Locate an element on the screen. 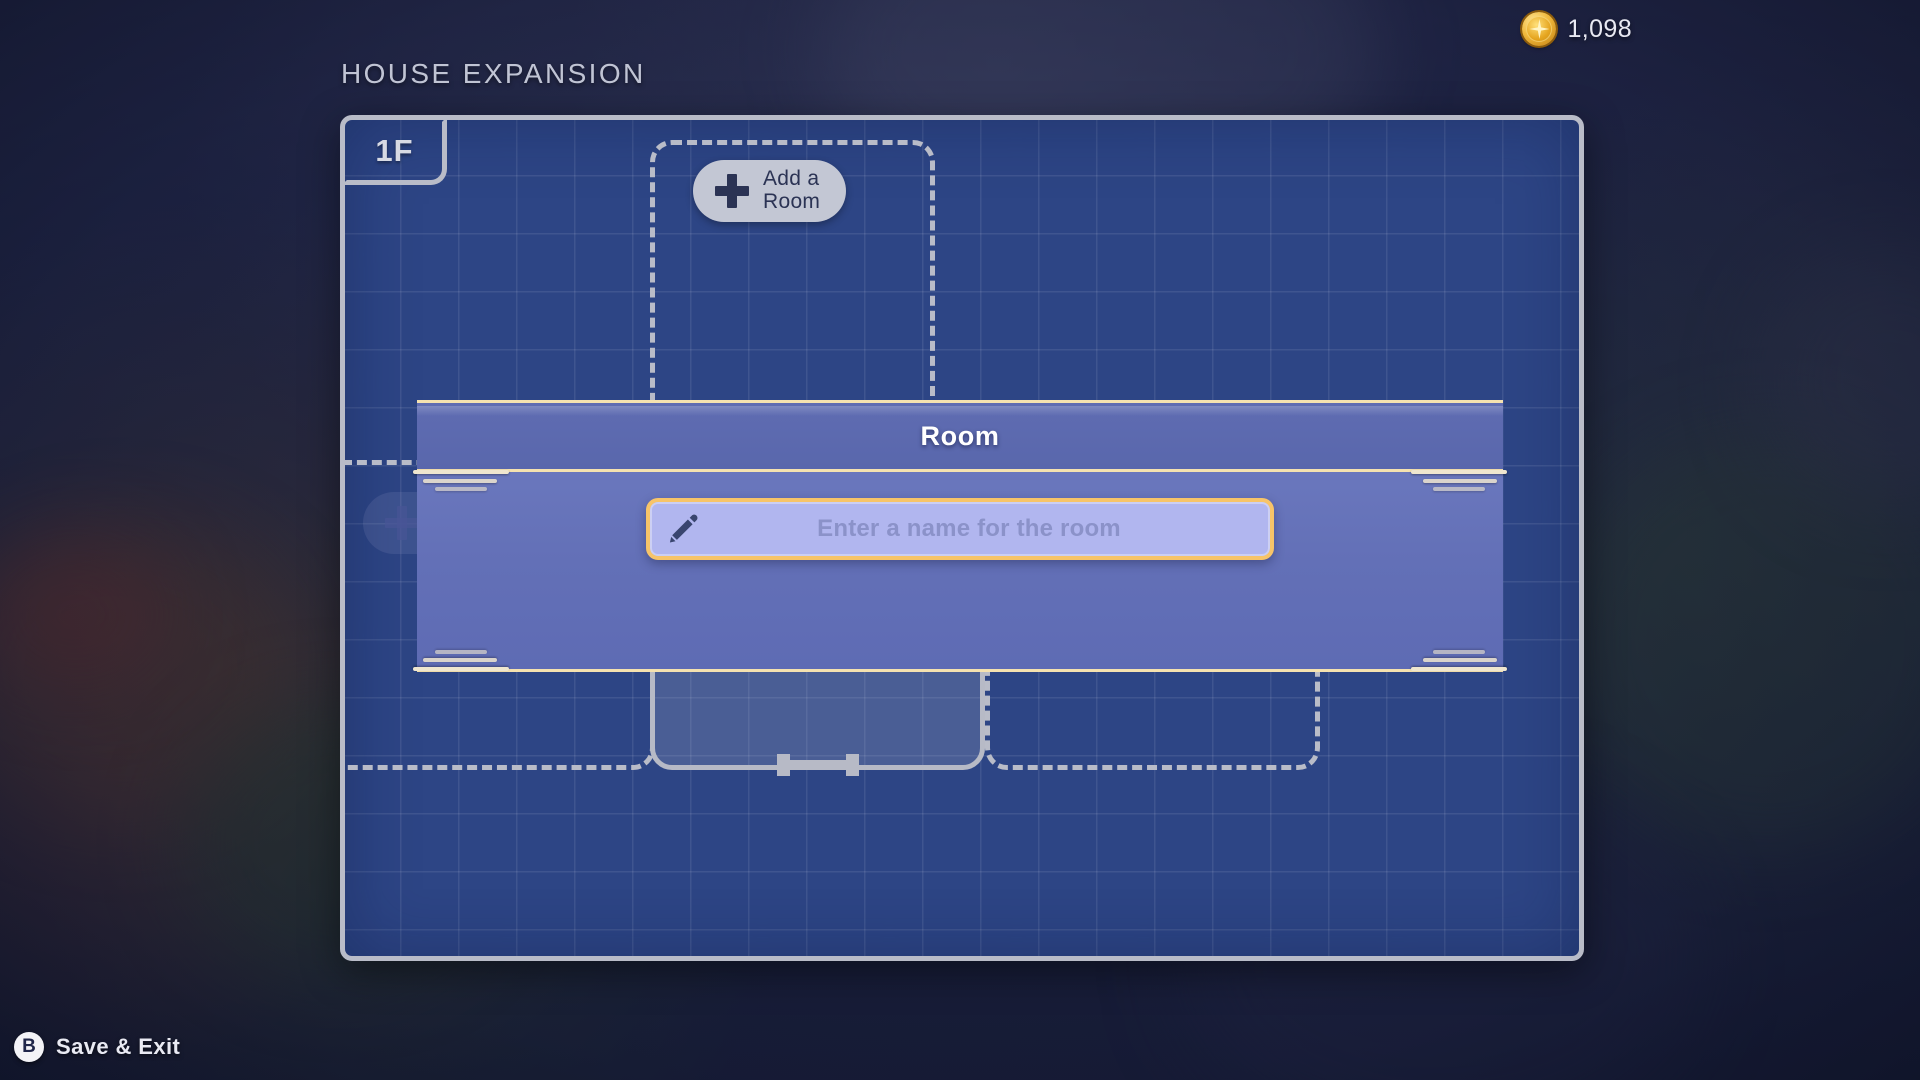  page-title: HOUSE EXPANSION is located at coordinates (493, 73).